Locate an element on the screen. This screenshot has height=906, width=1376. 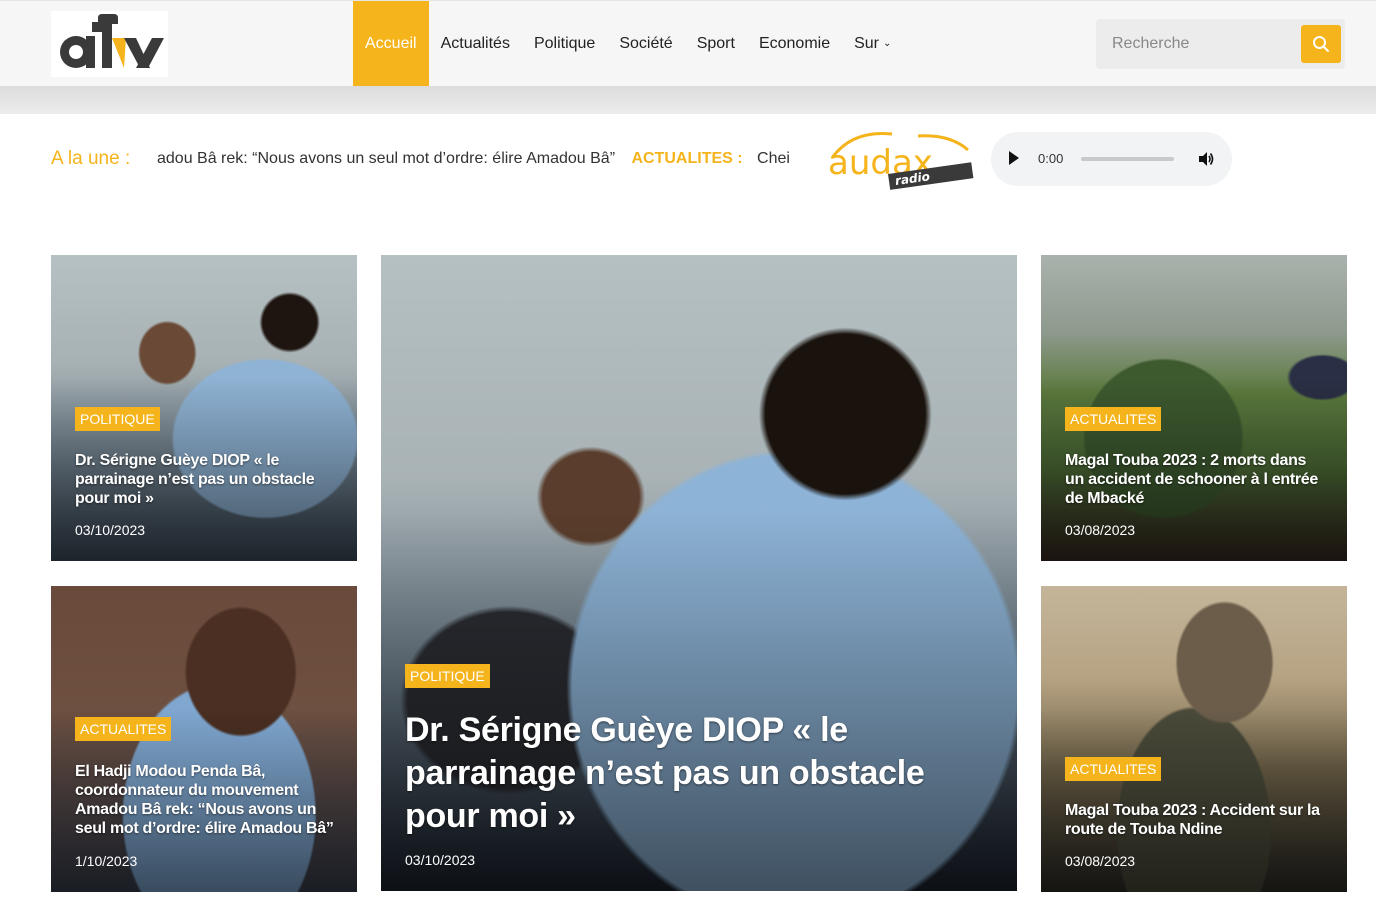
nav-item-actualites: Actualités is located at coordinates (475, 43).